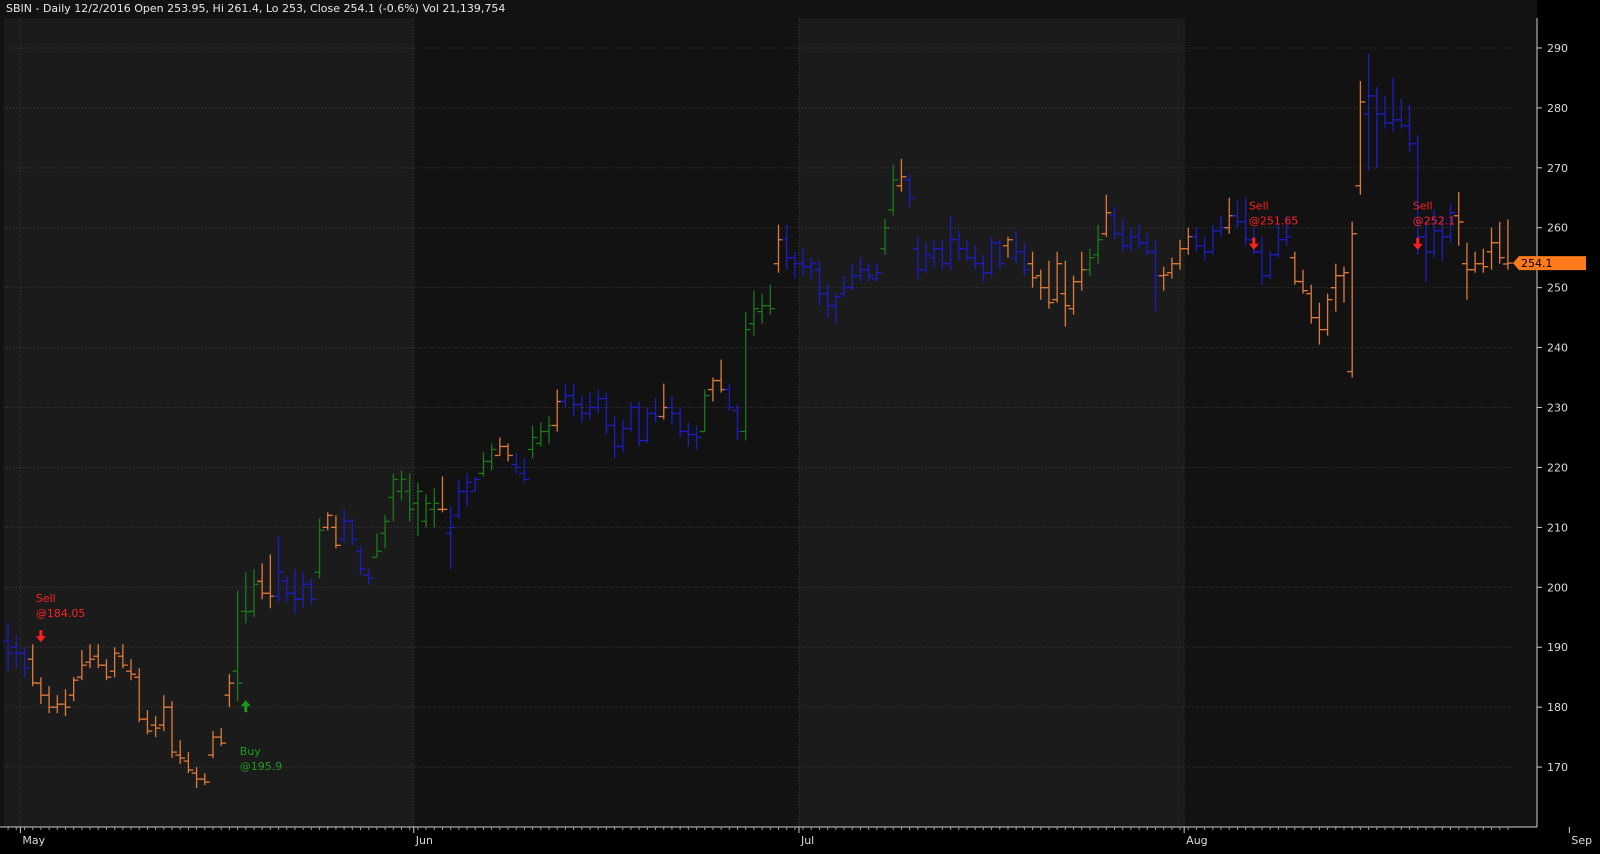 This screenshot has height=854, width=1600. Describe the element at coordinates (1557, 527) in the screenshot. I see `y-tick-label: 210` at that location.